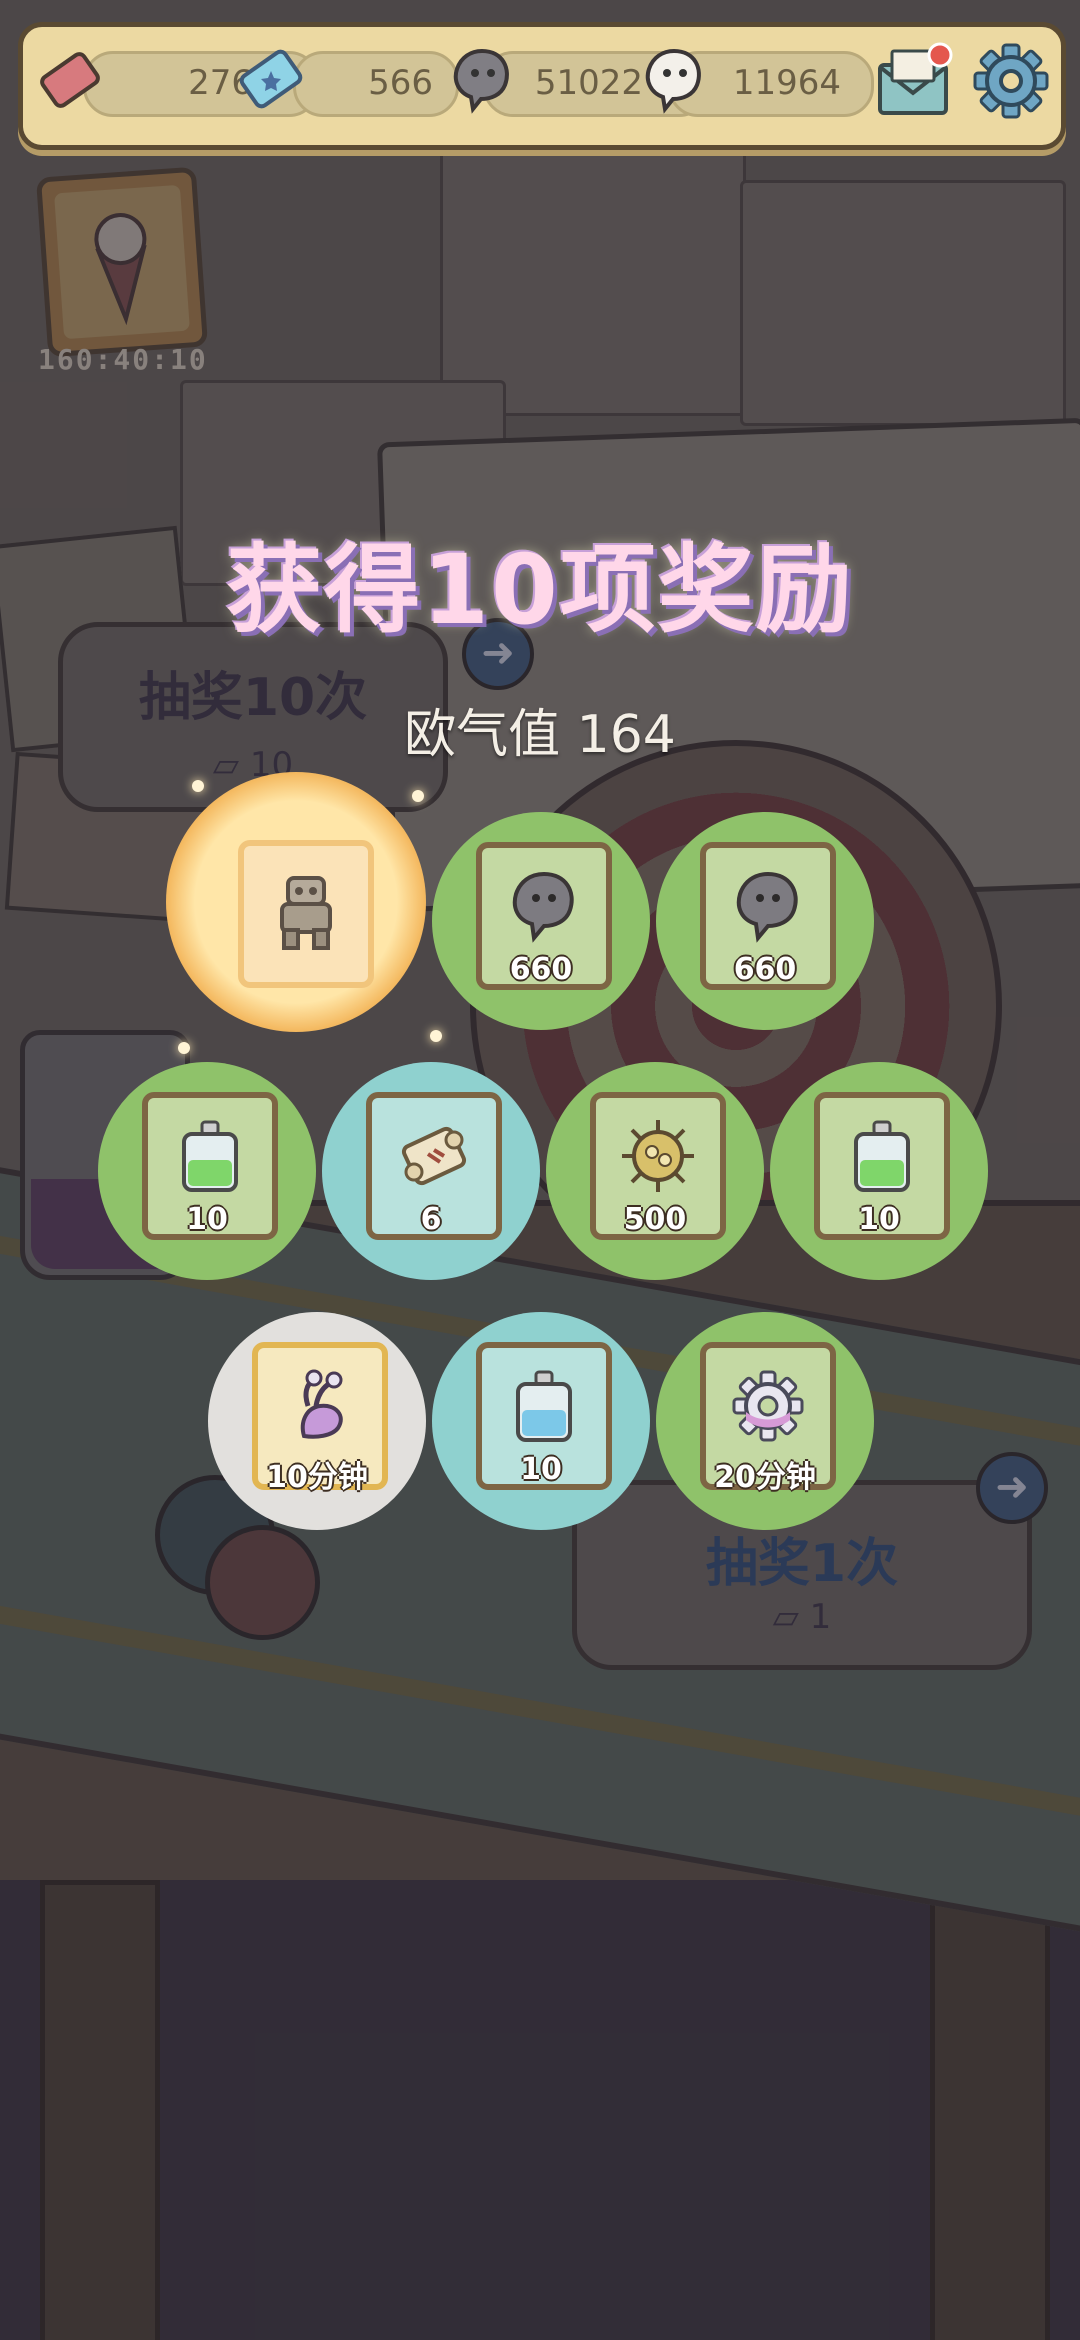 The height and width of the screenshot is (2340, 1080). Describe the element at coordinates (70, 80) in the screenshot. I see `ticket-red-icon` at that location.